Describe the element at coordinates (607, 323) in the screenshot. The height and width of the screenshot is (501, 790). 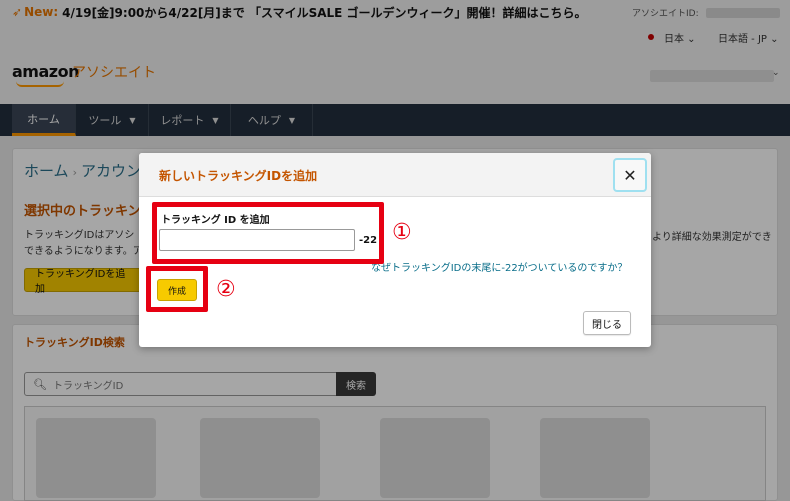
I see `close-button: 閉じる` at that location.